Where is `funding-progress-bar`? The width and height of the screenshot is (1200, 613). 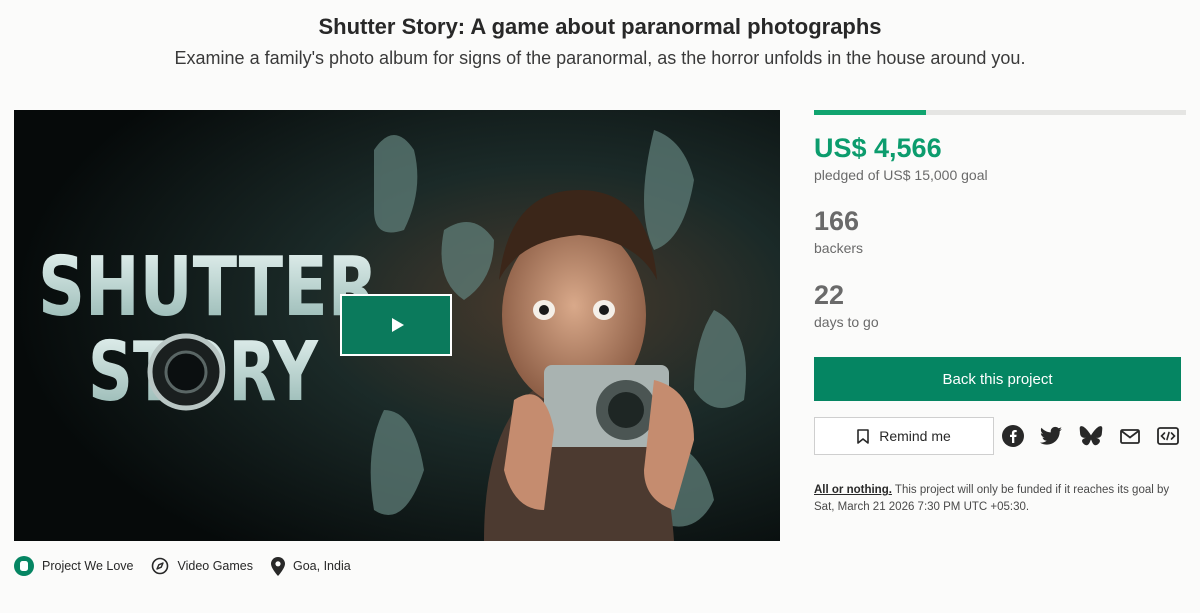 funding-progress-bar is located at coordinates (1000, 112).